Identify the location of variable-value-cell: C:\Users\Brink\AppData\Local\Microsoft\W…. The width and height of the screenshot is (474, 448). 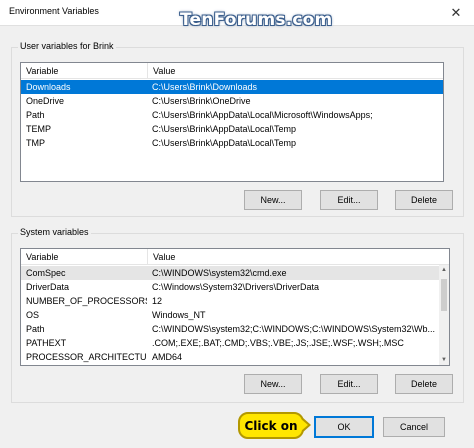
(262, 115).